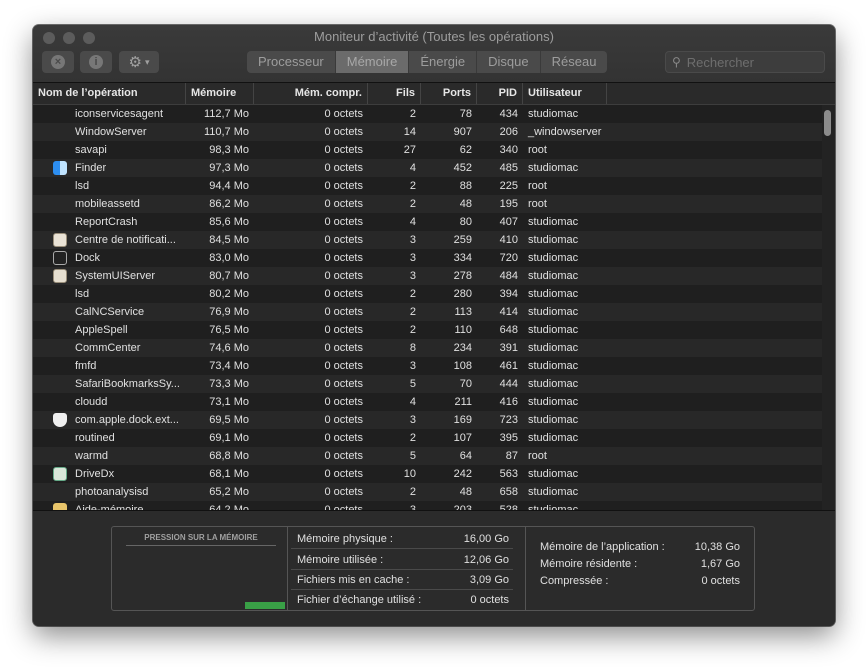 Image resolution: width=868 pixels, height=668 pixels. What do you see at coordinates (82, 294) in the screenshot?
I see `process-name: lsd` at bounding box center [82, 294].